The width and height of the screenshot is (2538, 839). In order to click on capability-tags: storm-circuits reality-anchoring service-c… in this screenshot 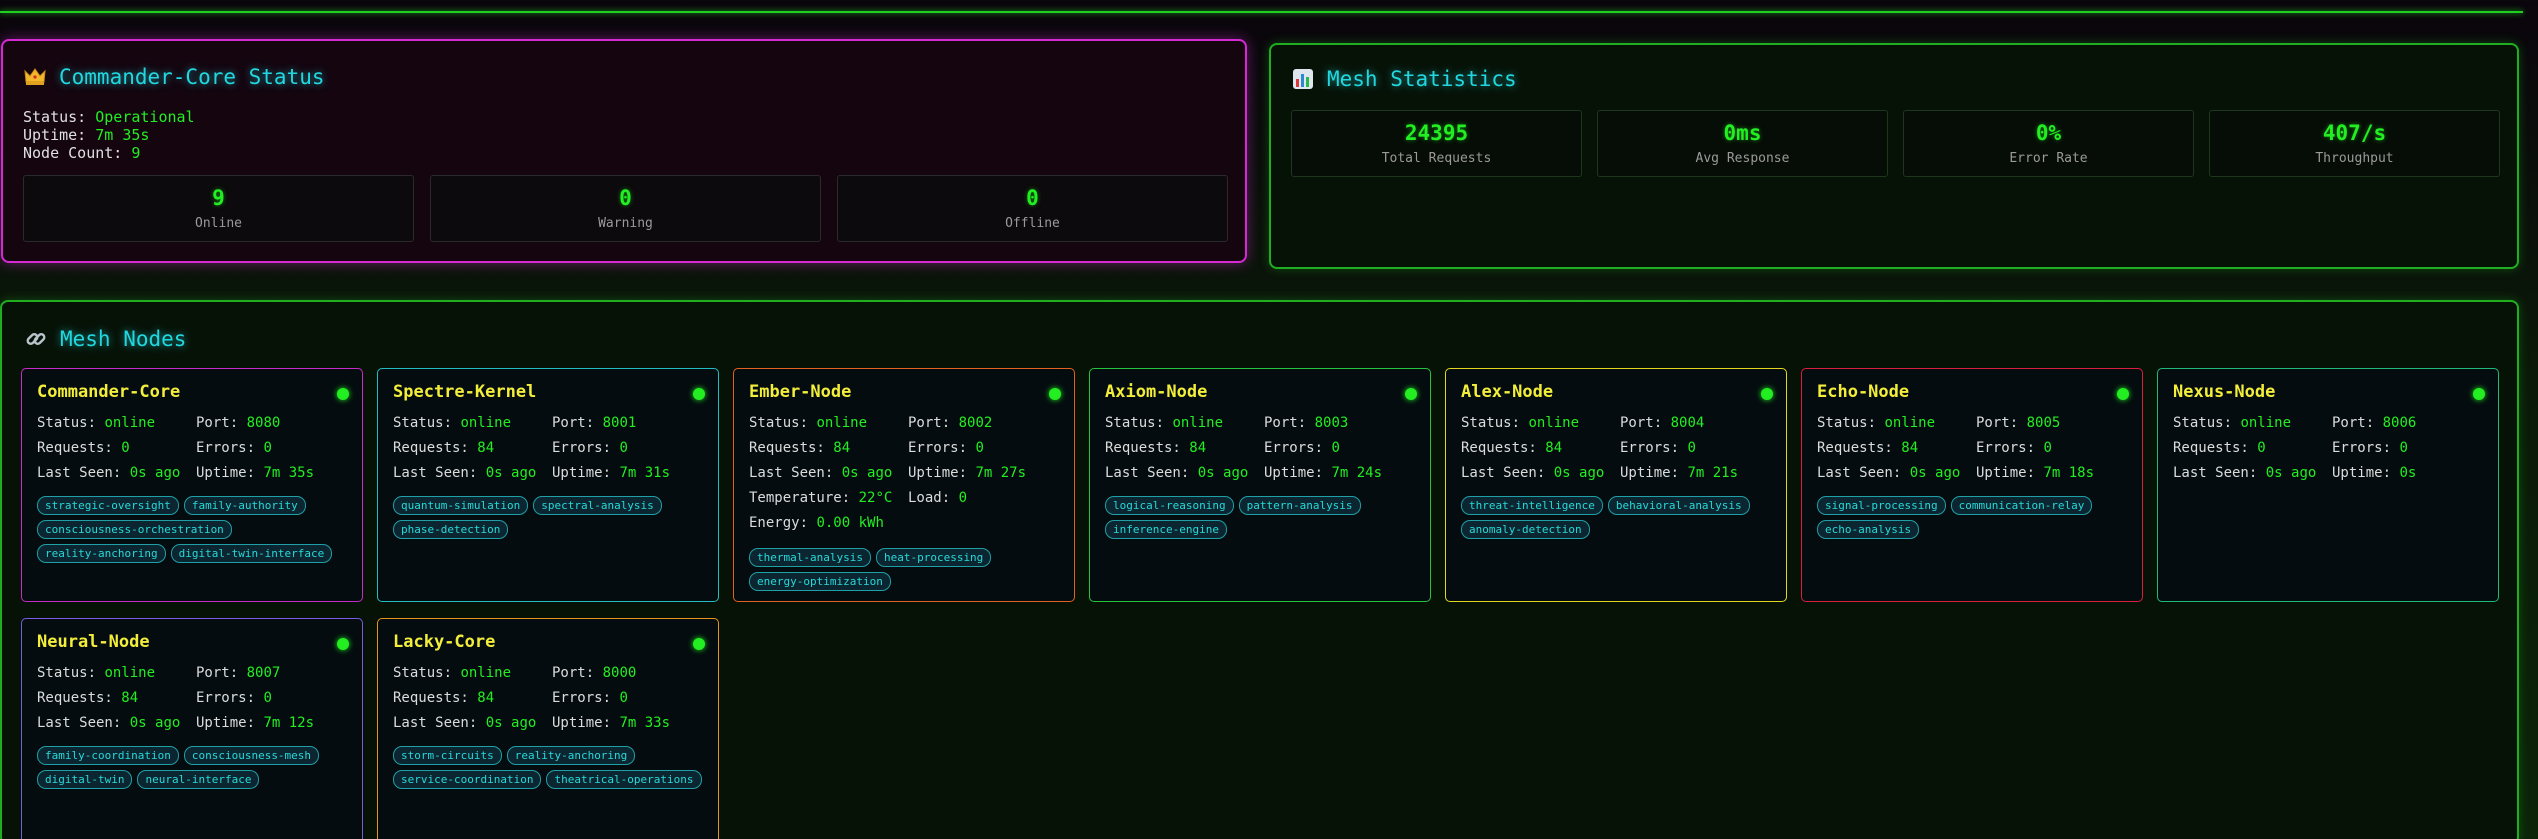, I will do `click(553, 767)`.